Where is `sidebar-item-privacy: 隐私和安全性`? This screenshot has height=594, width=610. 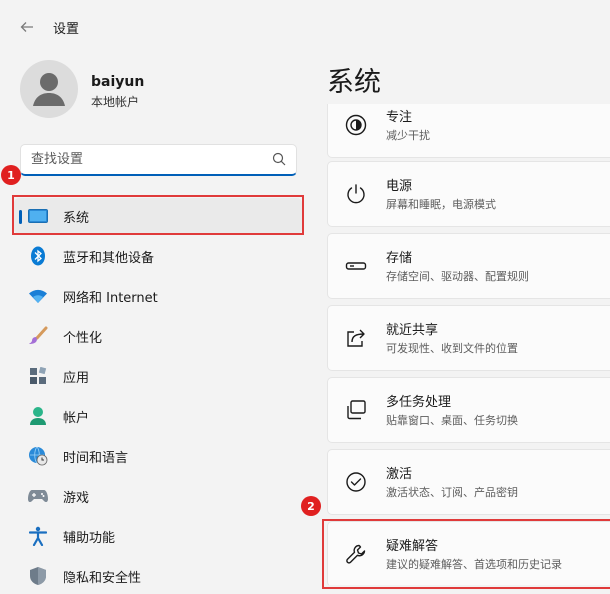 sidebar-item-privacy: 隐私和安全性 is located at coordinates (158, 576).